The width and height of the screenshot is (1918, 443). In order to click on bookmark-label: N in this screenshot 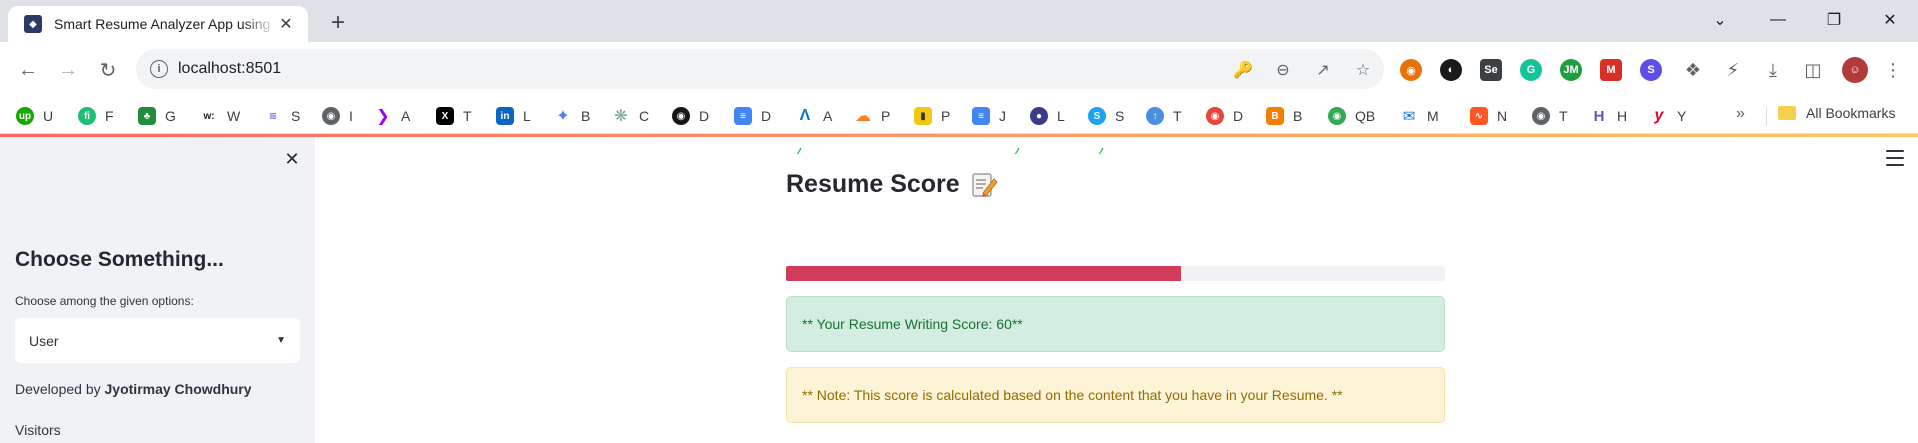, I will do `click(1502, 116)`.